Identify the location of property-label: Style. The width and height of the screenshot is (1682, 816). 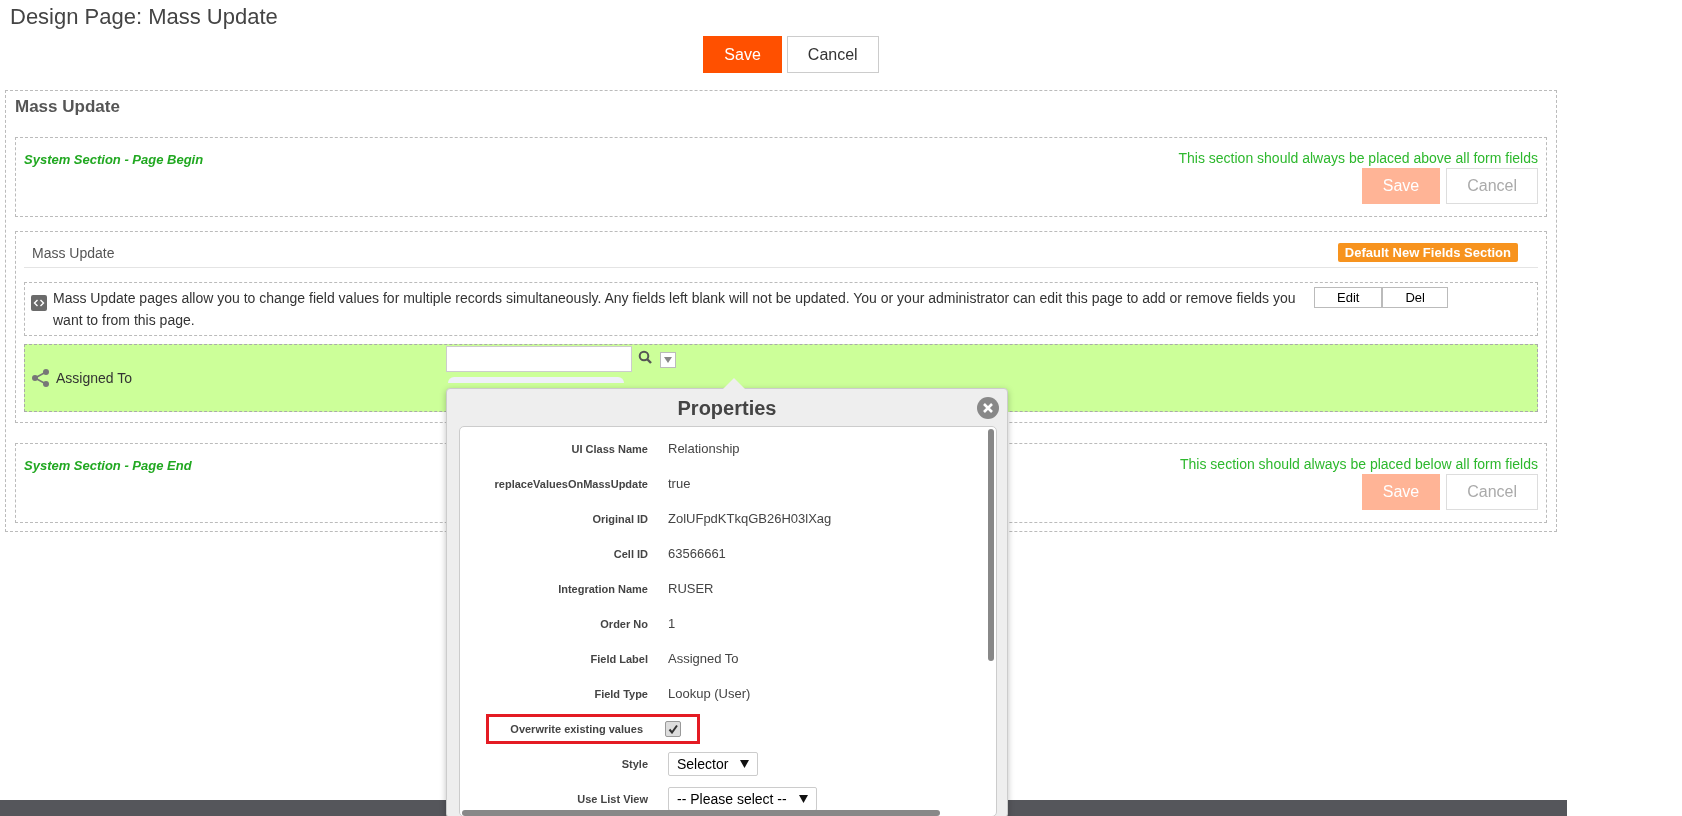
(634, 763).